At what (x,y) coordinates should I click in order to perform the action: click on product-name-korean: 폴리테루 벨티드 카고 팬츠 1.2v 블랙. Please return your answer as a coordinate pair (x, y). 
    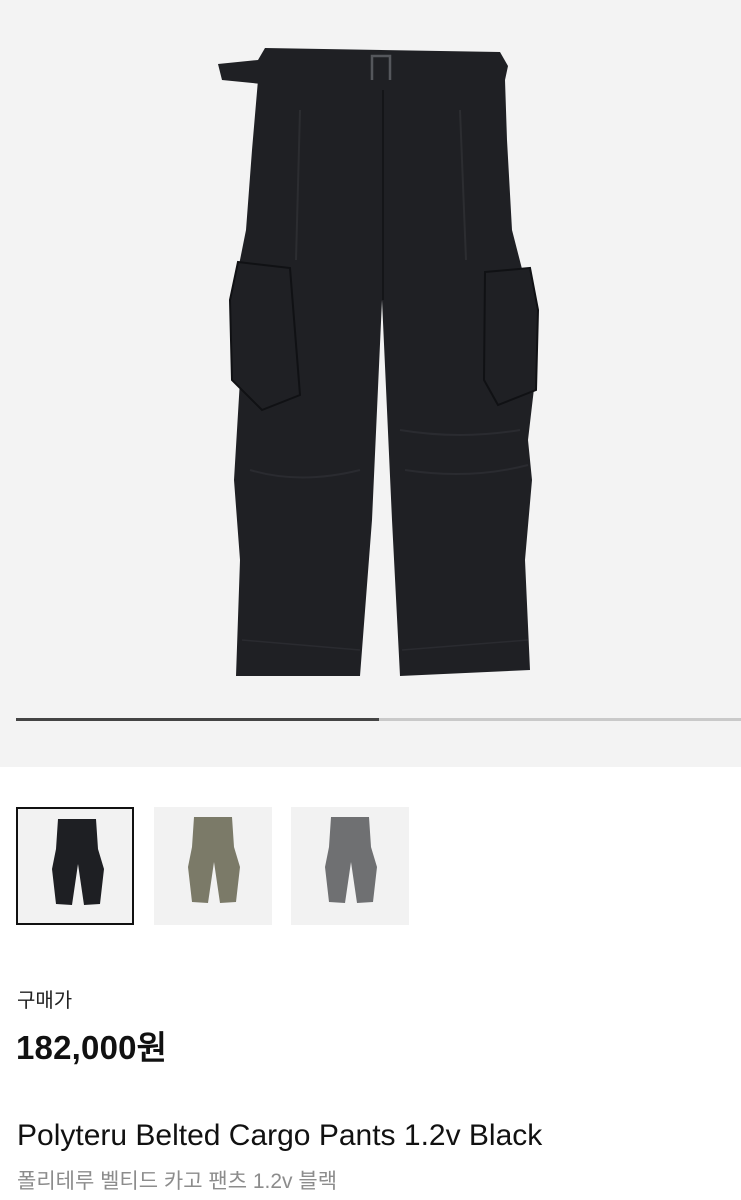
    Looking at the image, I should click on (177, 1181).